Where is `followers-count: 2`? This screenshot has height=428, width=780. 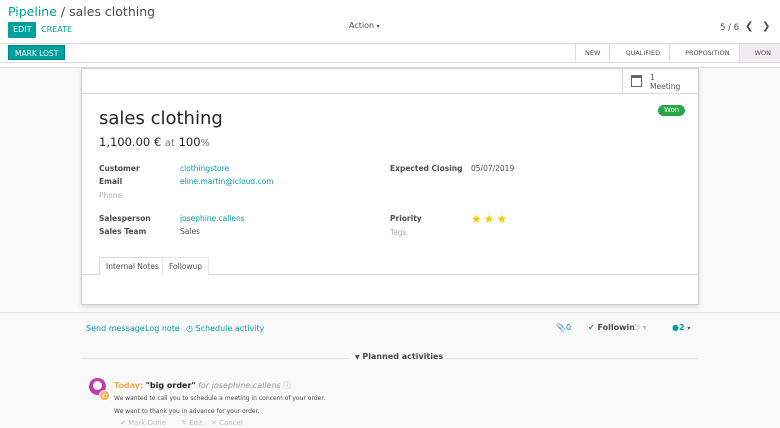
followers-count: 2 is located at coordinates (681, 327).